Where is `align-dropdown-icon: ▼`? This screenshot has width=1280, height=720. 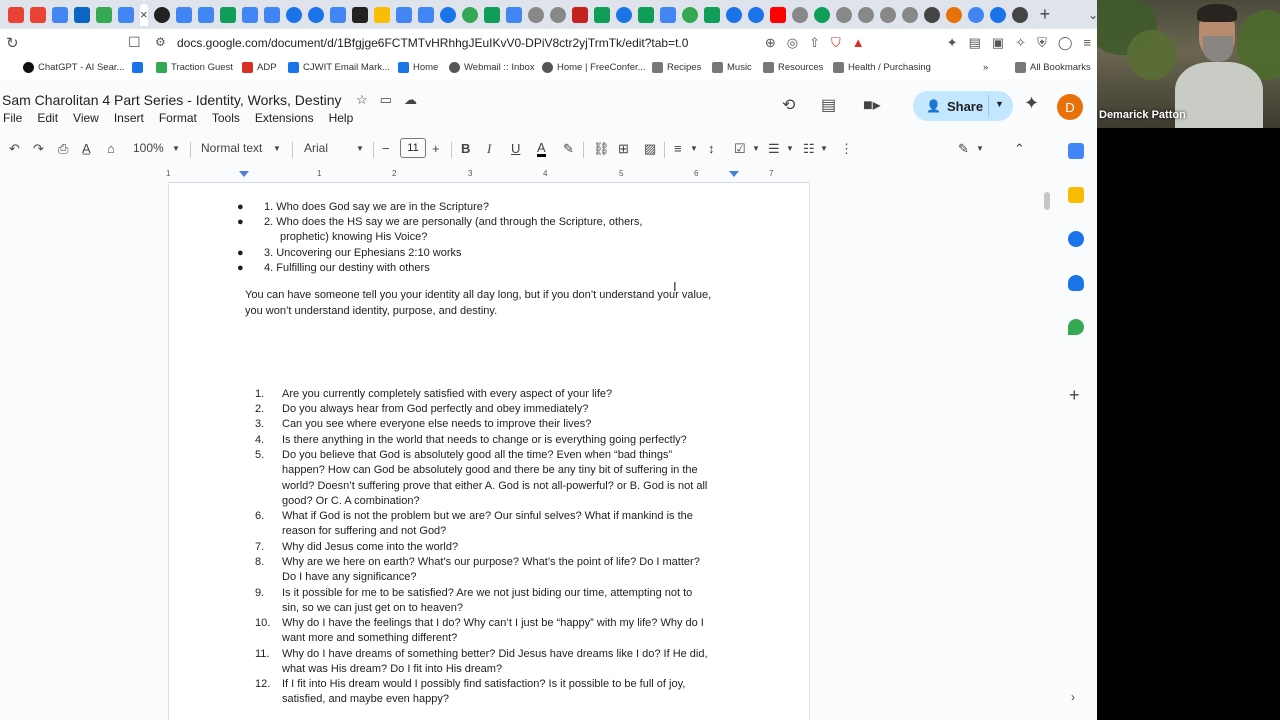 align-dropdown-icon: ▼ is located at coordinates (694, 148).